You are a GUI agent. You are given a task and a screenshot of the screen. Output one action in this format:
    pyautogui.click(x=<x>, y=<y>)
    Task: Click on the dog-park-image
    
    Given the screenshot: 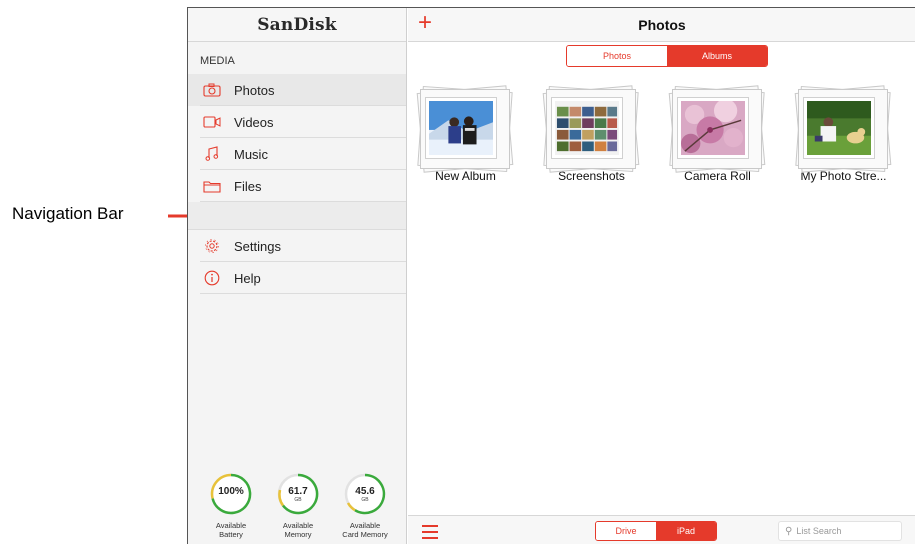 What is the action you would take?
    pyautogui.click(x=838, y=128)
    